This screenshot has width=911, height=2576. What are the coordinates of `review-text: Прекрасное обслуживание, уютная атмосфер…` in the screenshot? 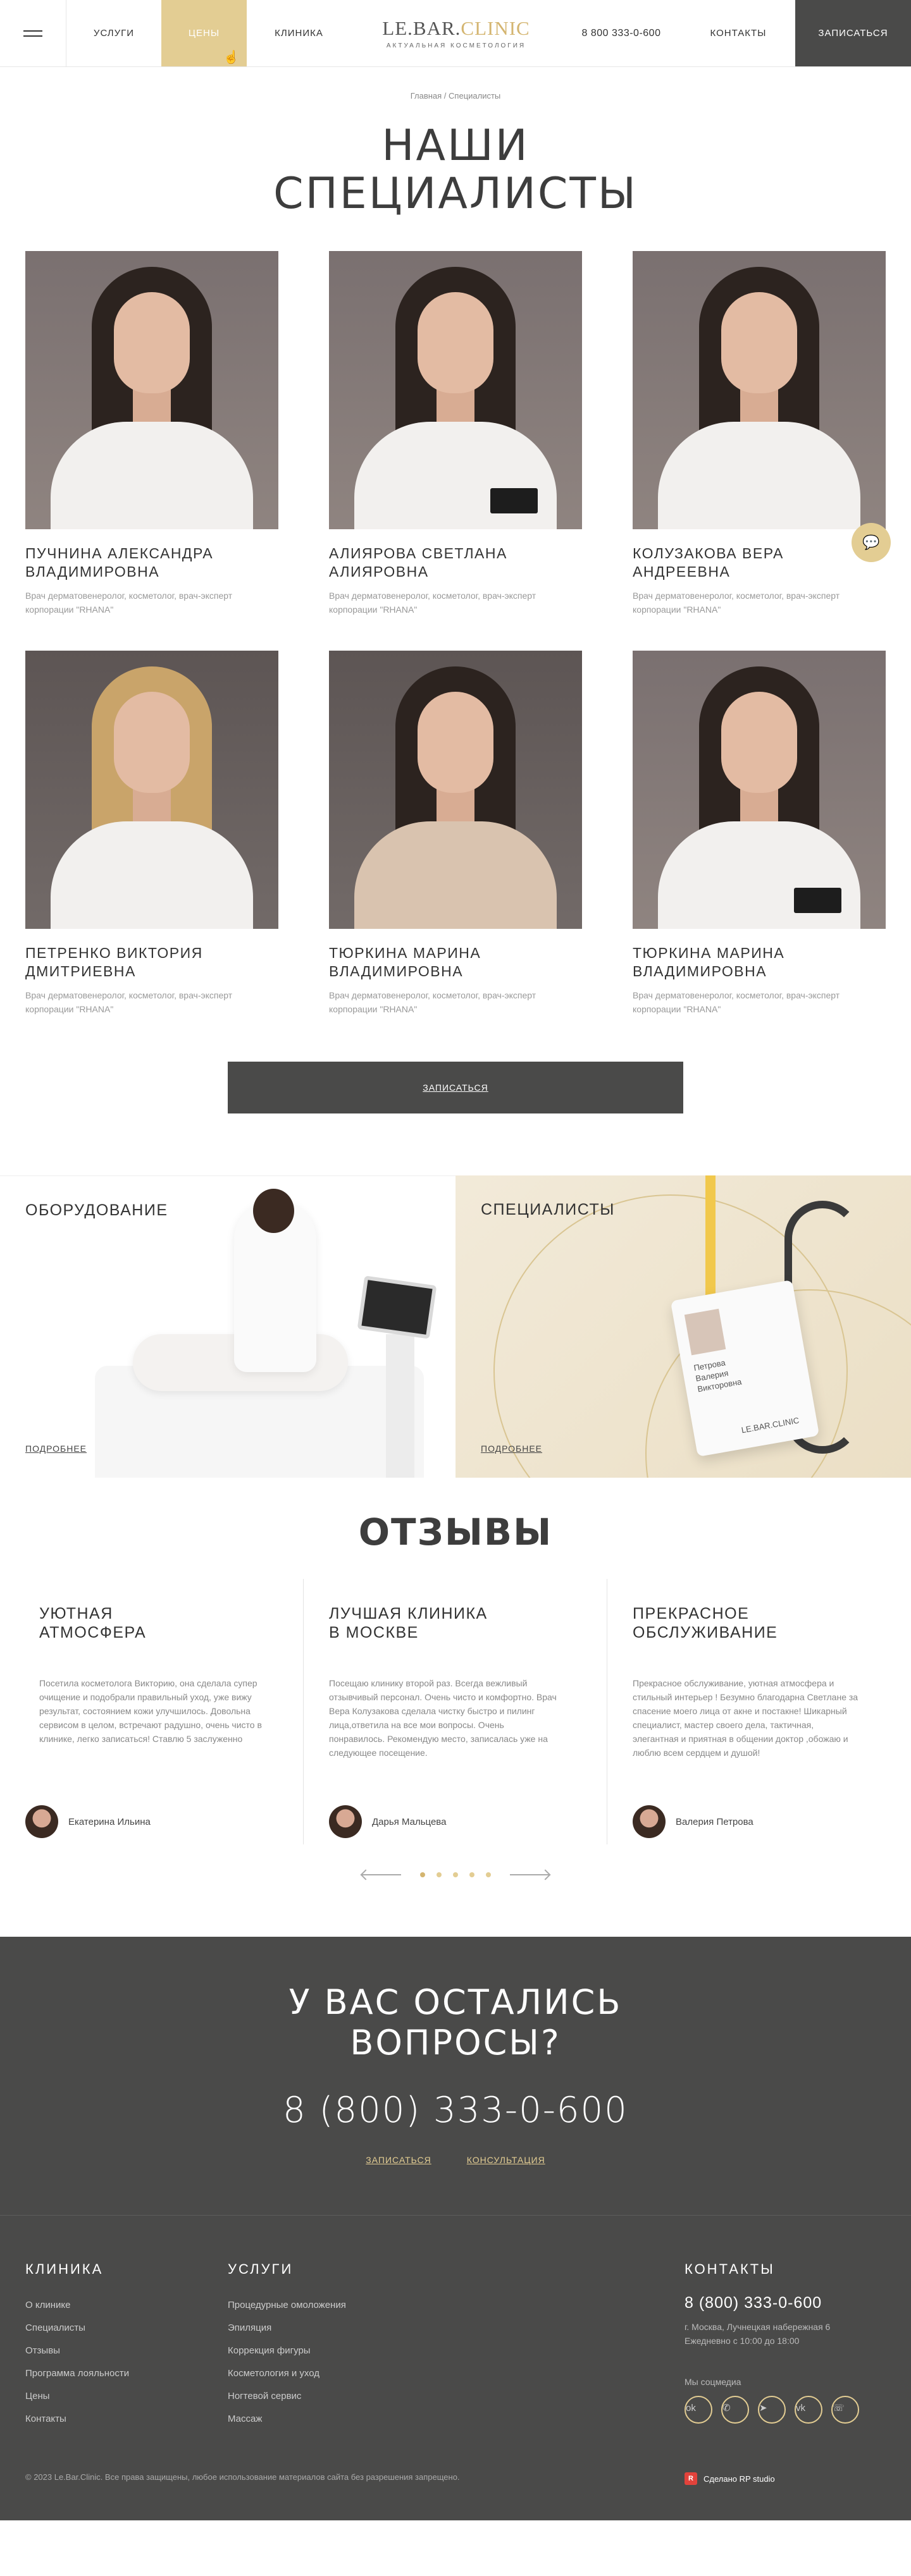 It's located at (745, 1718).